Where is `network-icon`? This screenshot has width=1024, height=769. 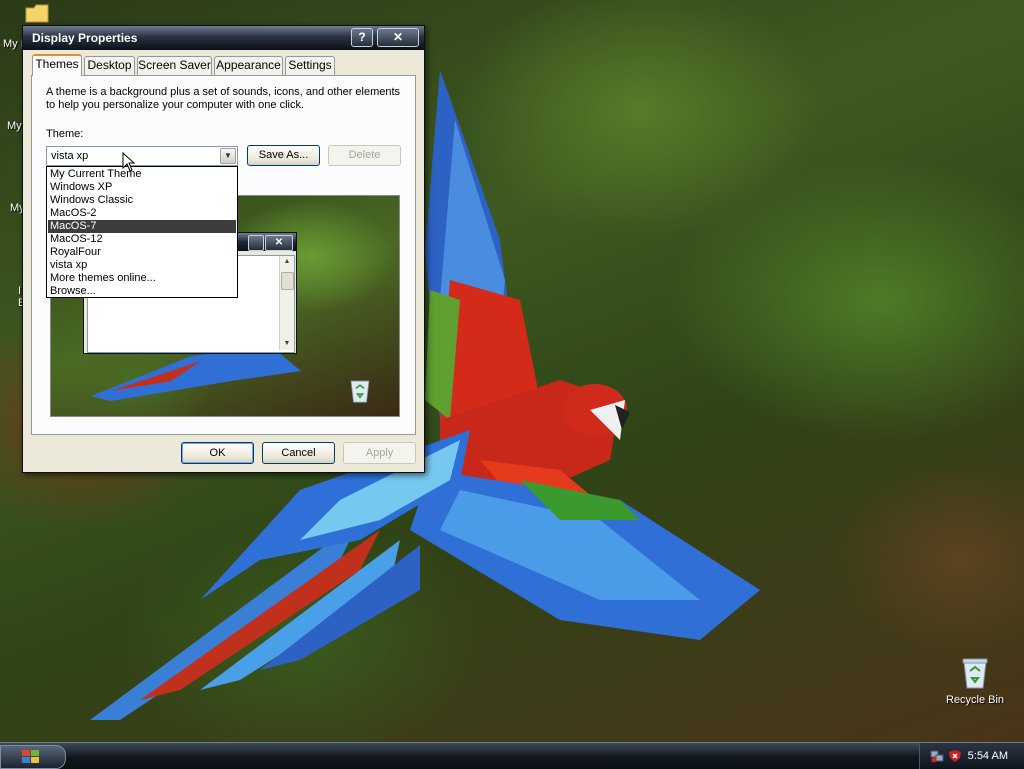
network-icon is located at coordinates (937, 756).